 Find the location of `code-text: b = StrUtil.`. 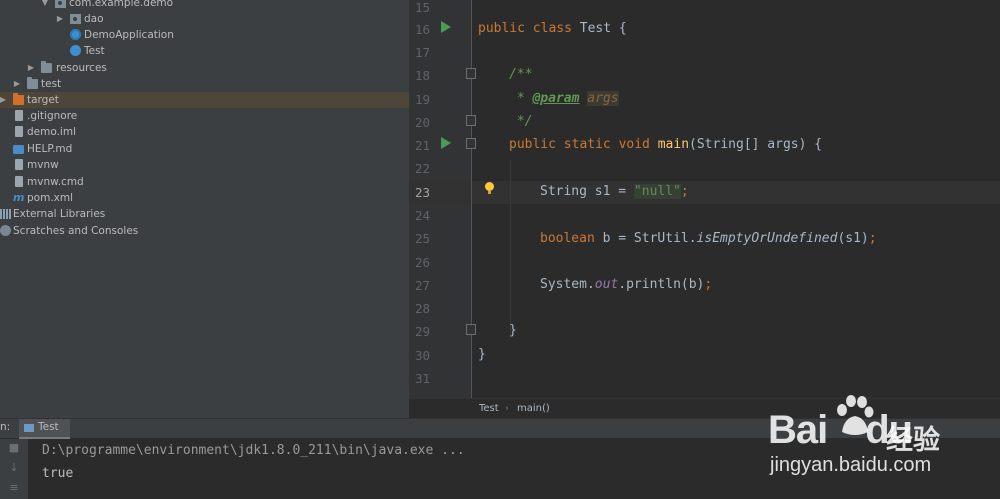

code-text: b = StrUtil. is located at coordinates (645, 238).